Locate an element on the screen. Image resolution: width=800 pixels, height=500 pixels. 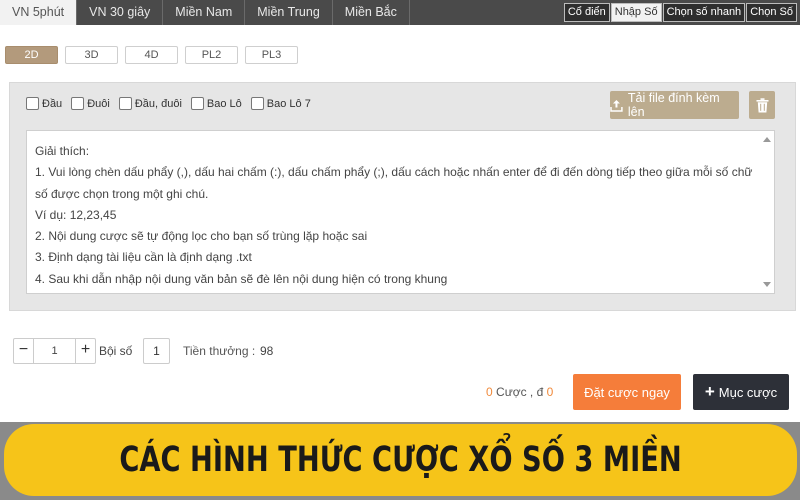
add-bet-button: + Mục cược is located at coordinates (741, 392).